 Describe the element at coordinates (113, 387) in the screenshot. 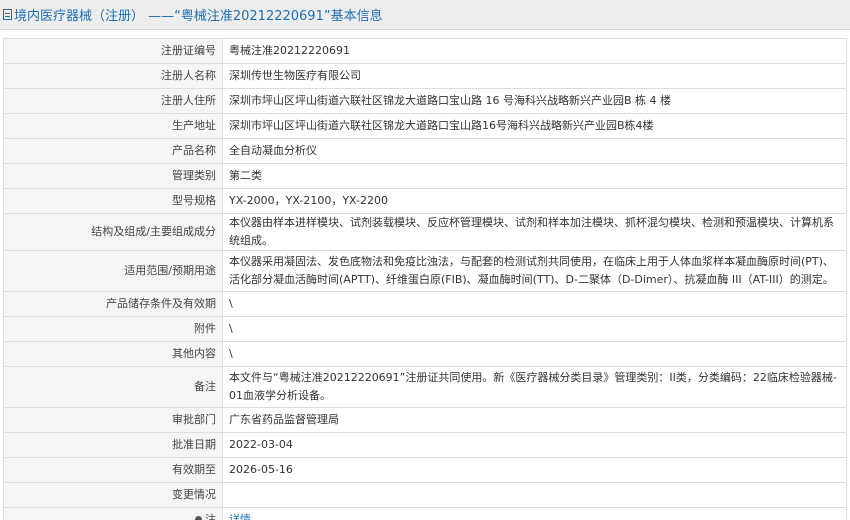

I see `row-label: 备注` at that location.